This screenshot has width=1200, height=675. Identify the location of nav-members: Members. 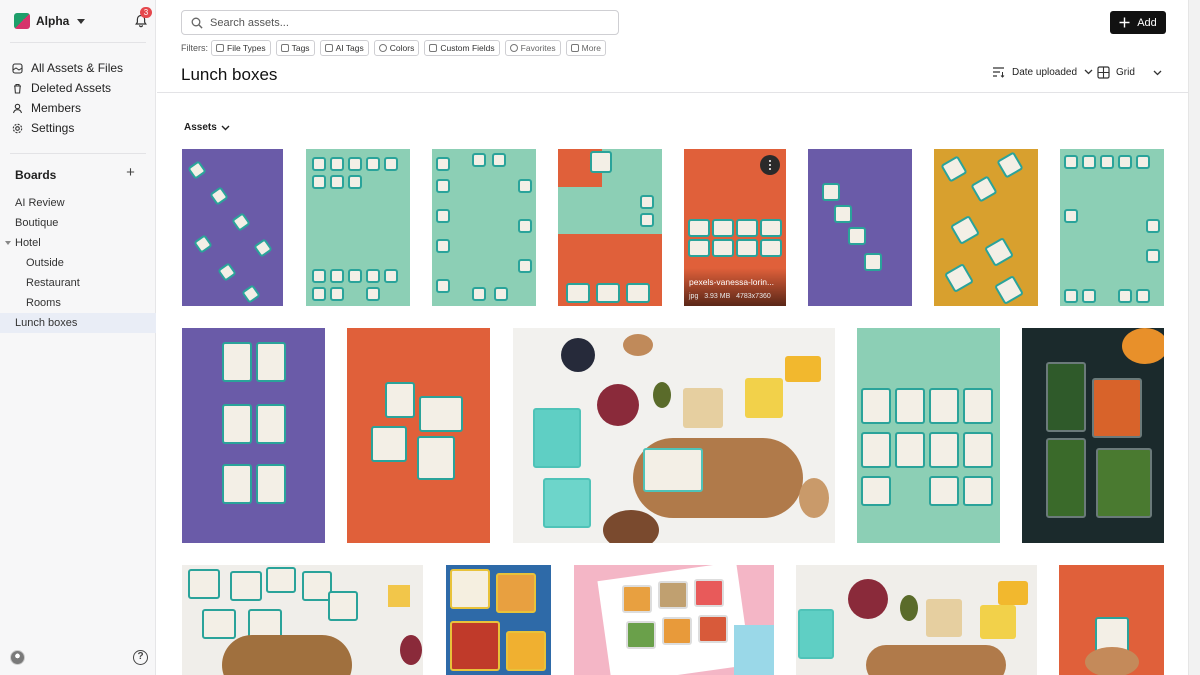
(78, 108).